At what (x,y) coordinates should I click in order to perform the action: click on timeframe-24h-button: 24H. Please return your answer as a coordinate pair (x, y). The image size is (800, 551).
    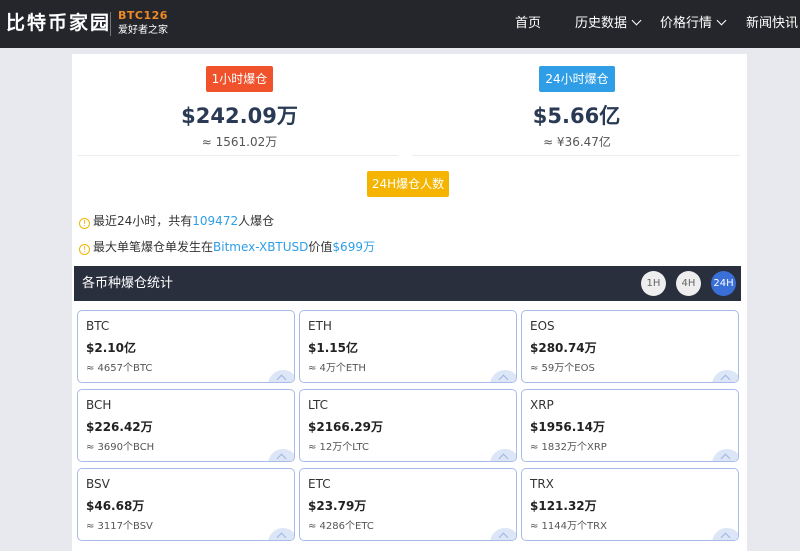
    Looking at the image, I should click on (723, 283).